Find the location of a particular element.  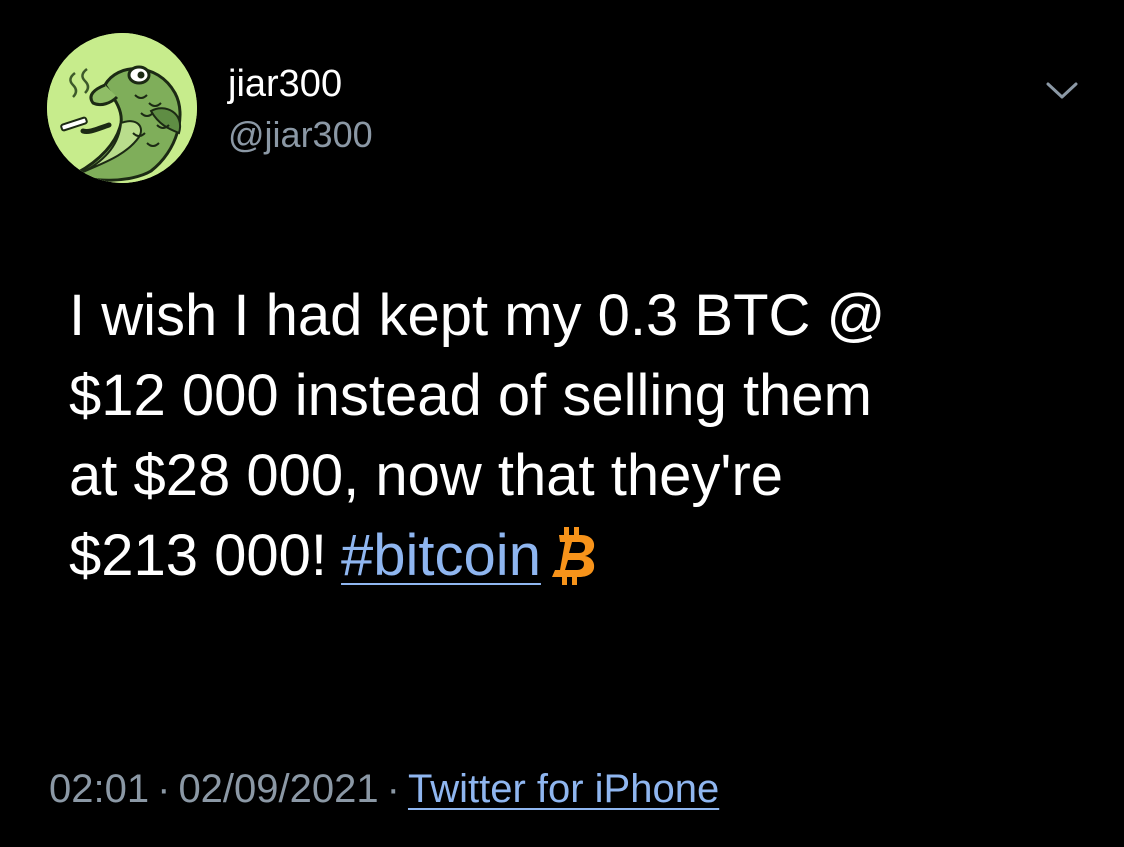

tweet-text-line-last: $213 000! #bitcoin is located at coordinates (569, 562).